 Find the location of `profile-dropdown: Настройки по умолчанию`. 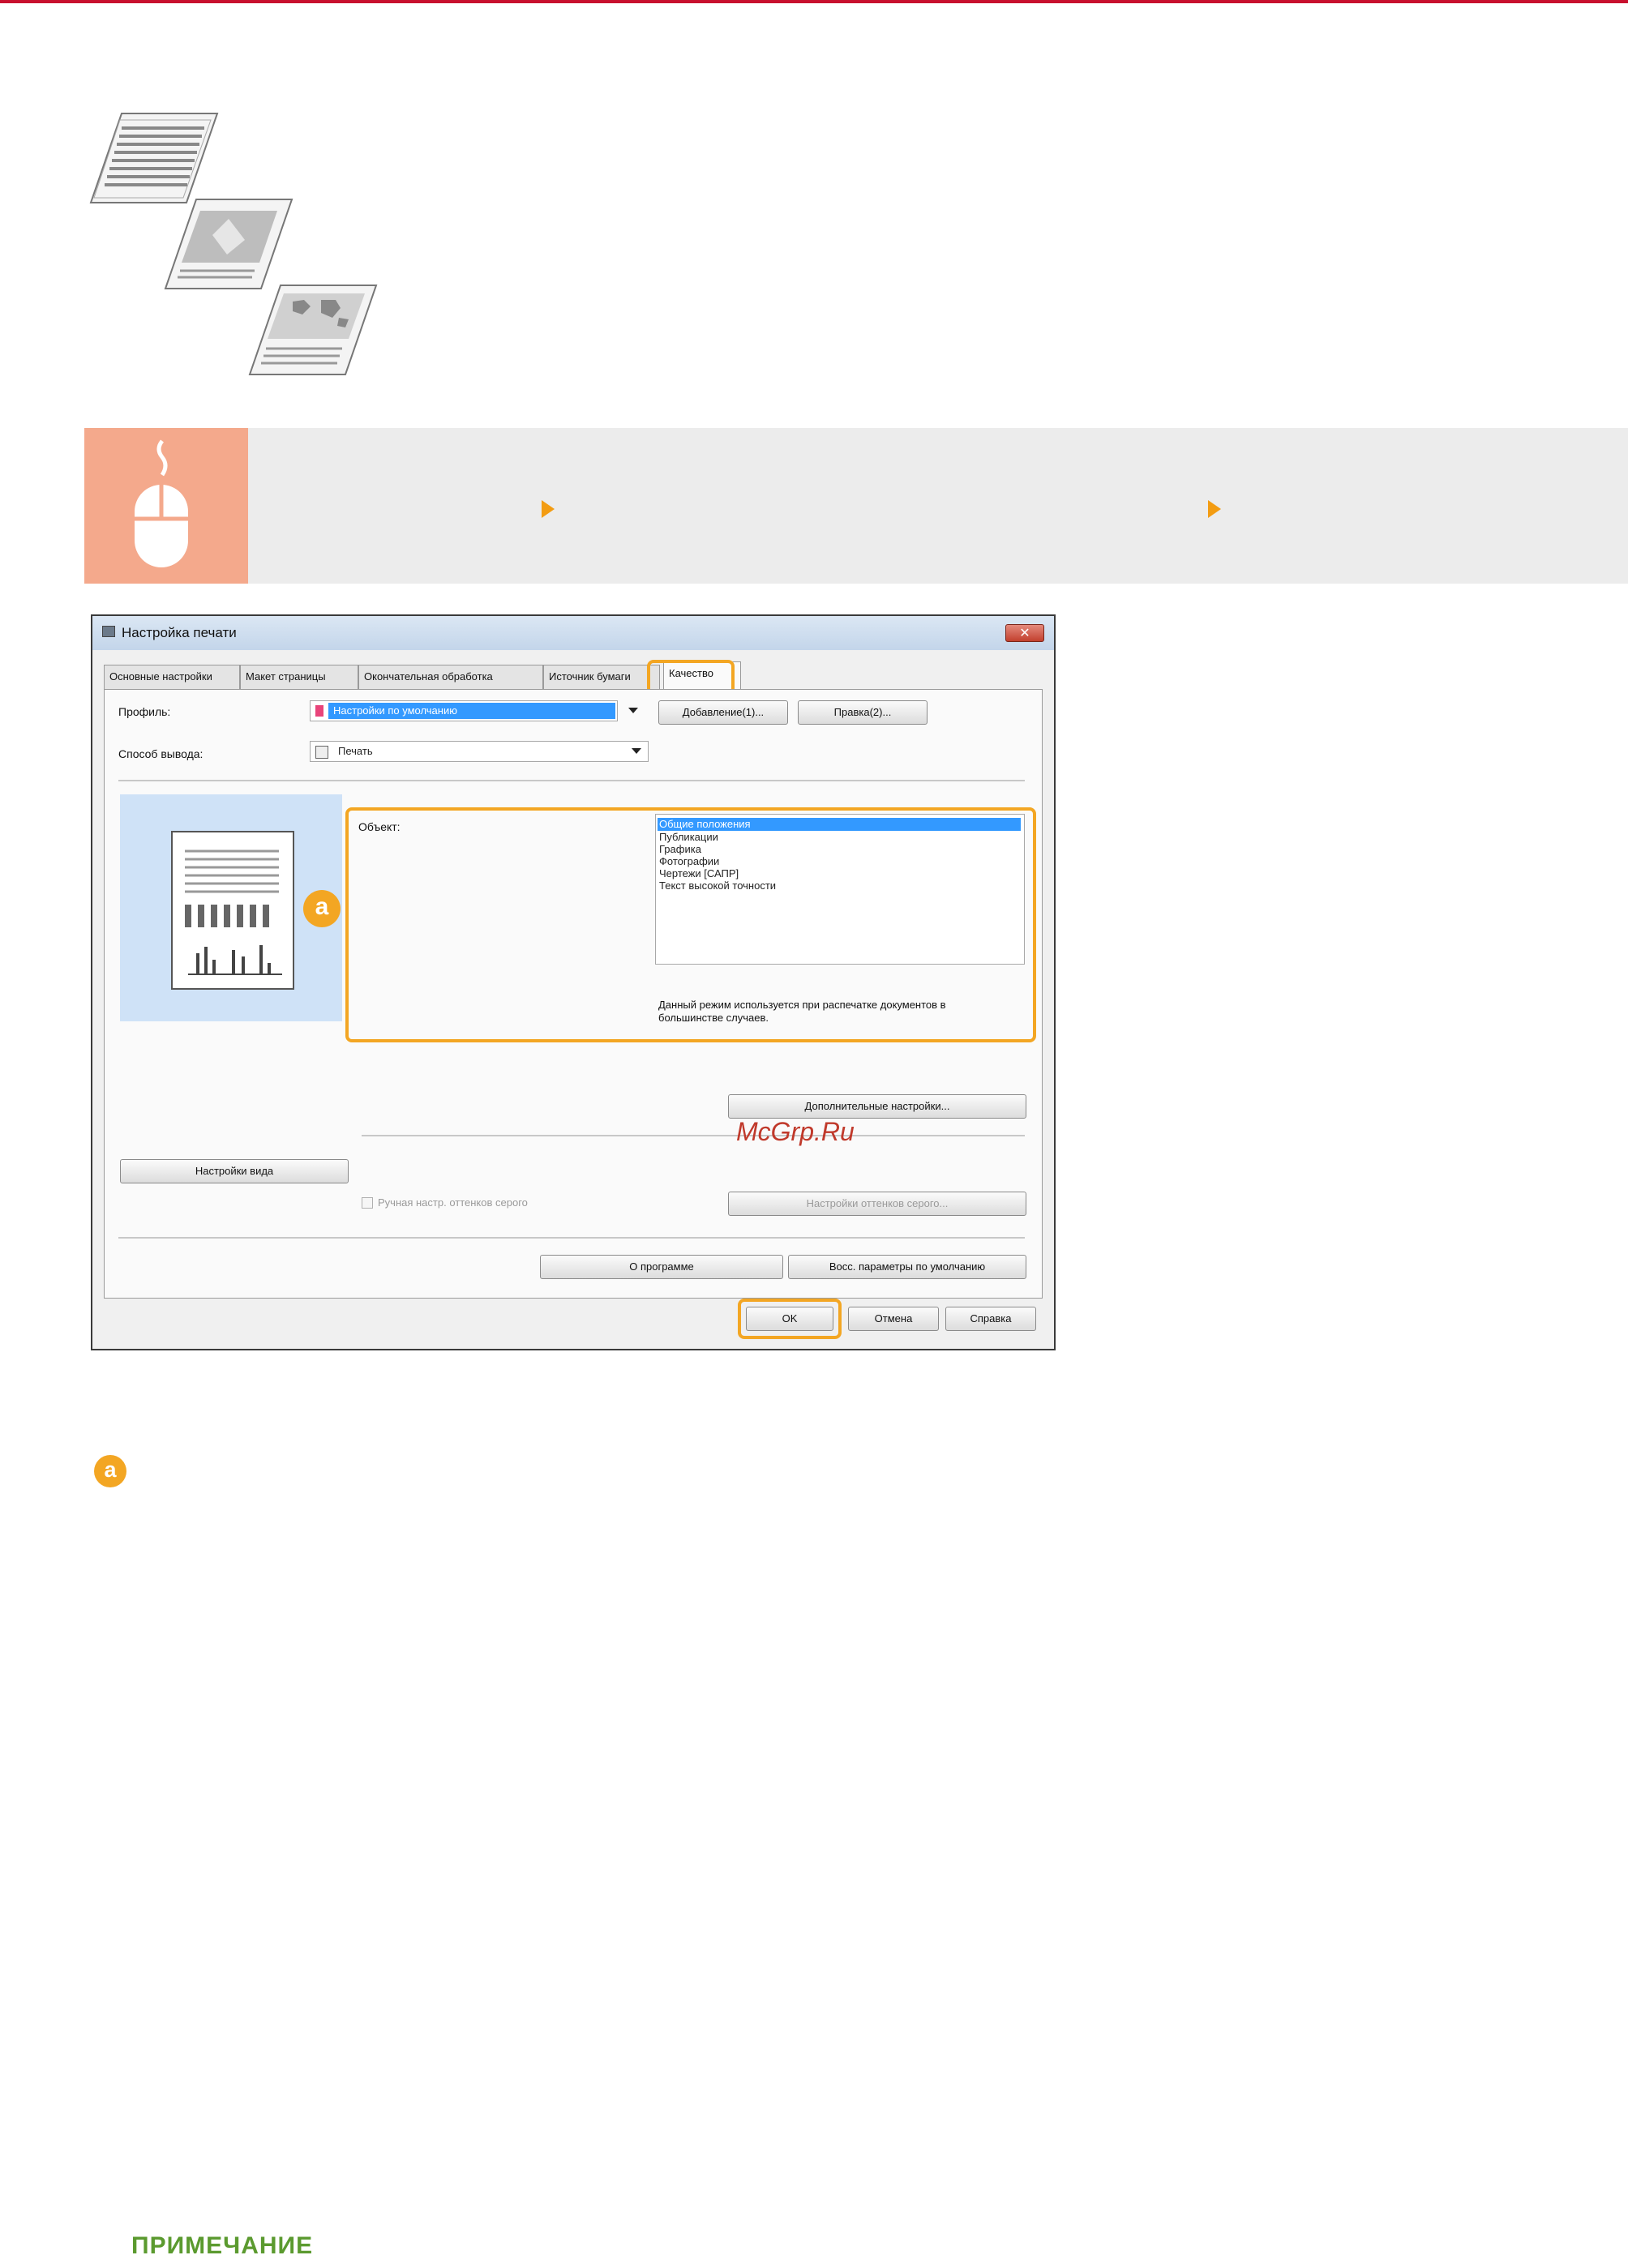

profile-dropdown: Настройки по умолчанию is located at coordinates (474, 710).